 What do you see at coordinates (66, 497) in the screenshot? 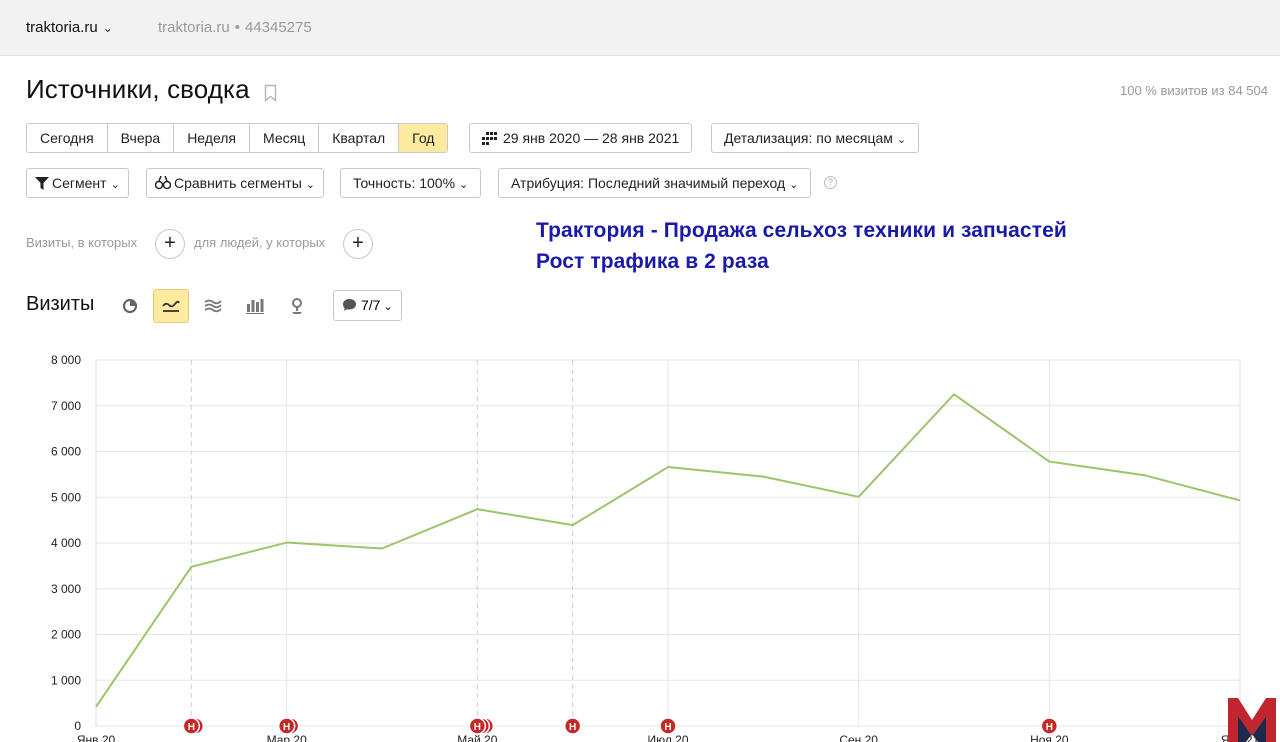
I see `y-tick-label: 5 000` at bounding box center [66, 497].